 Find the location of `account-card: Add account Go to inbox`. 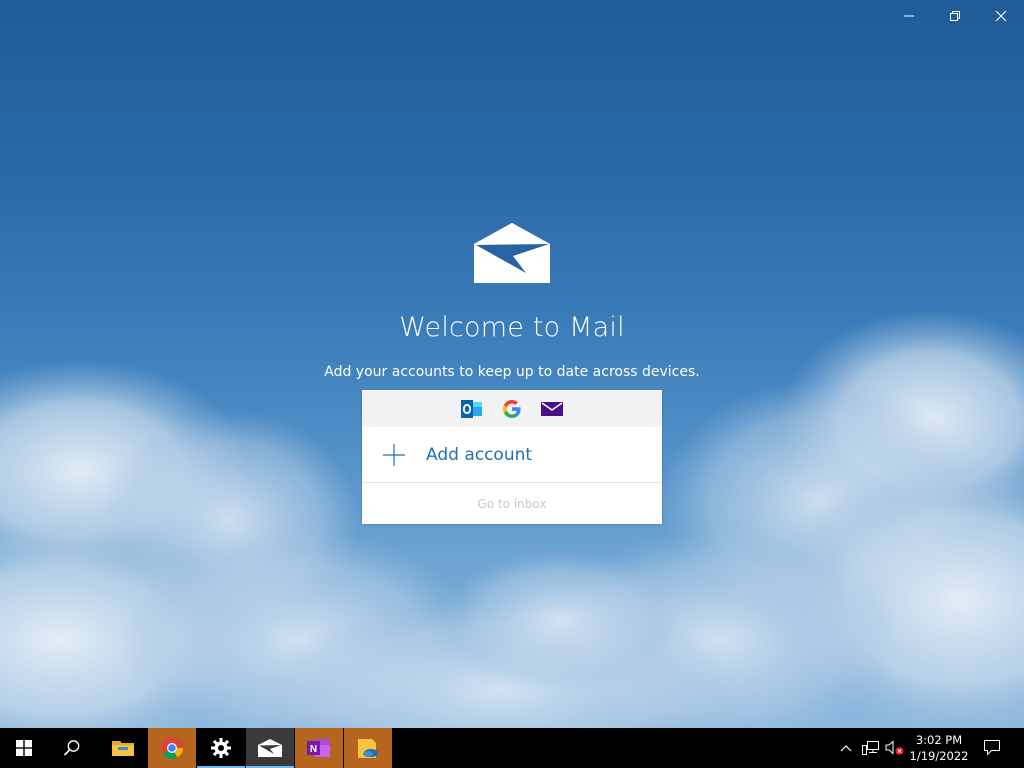

account-card: Add account Go to inbox is located at coordinates (512, 457).